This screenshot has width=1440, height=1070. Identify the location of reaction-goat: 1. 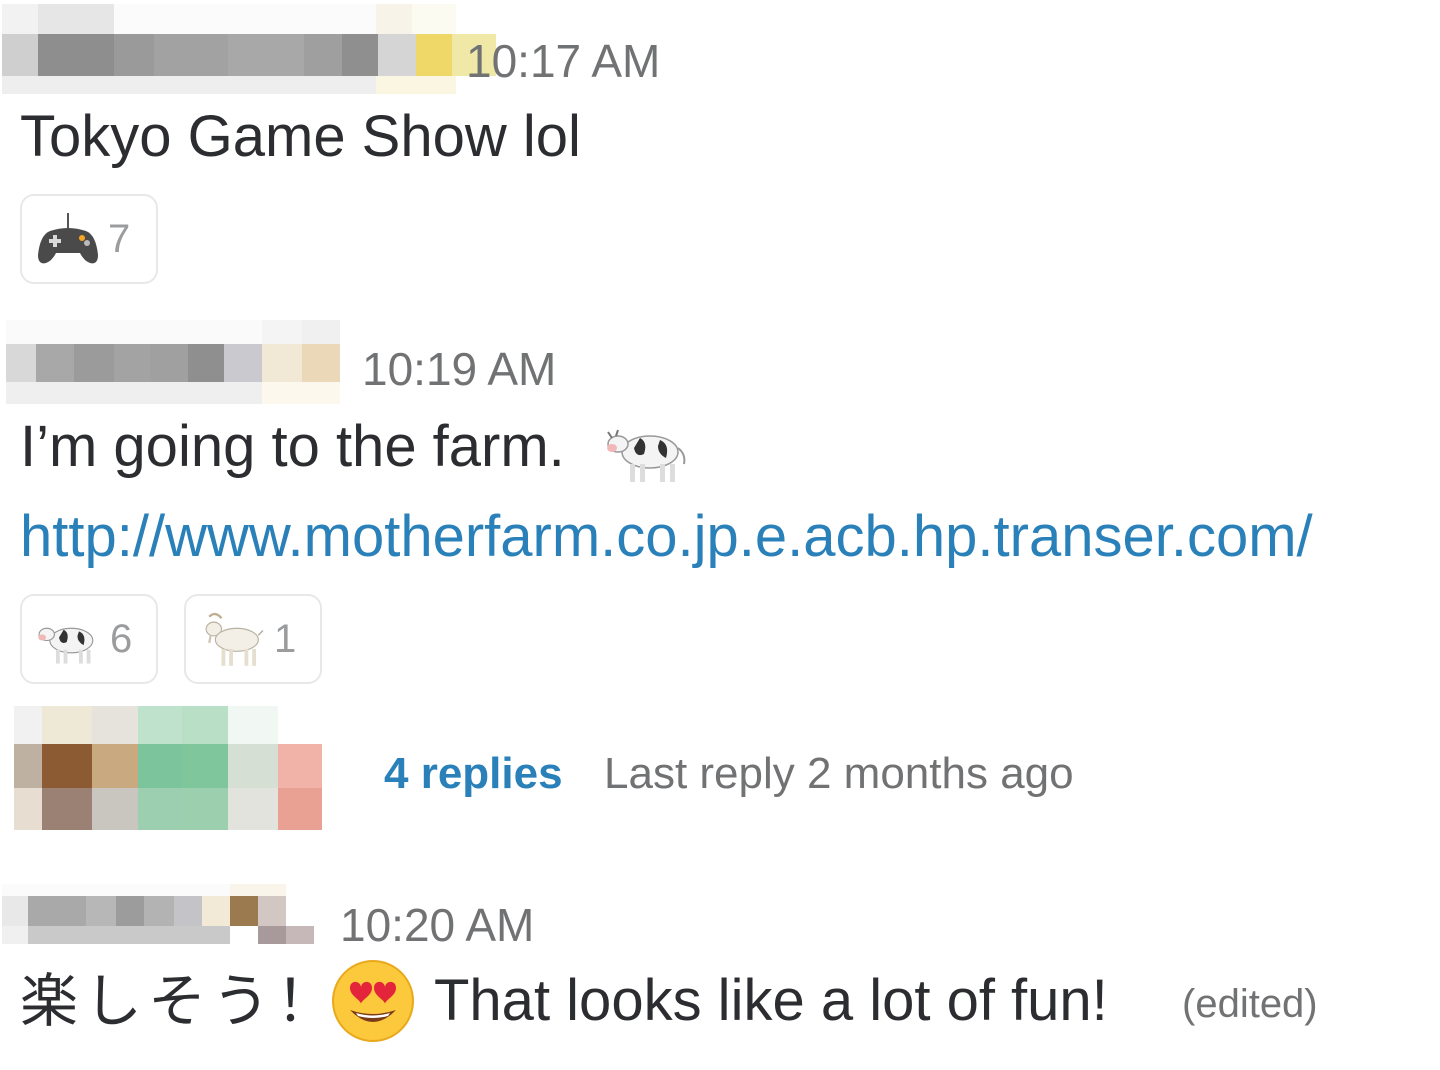
(253, 639).